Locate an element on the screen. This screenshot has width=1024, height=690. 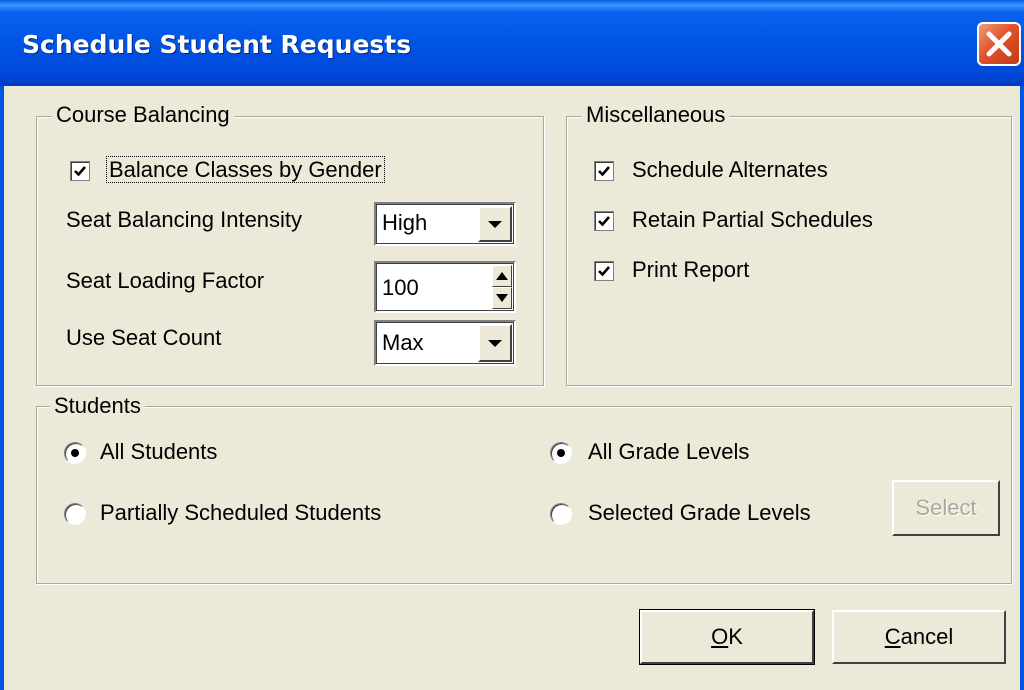
seat-loading-factor-value: 100 is located at coordinates (400, 287).